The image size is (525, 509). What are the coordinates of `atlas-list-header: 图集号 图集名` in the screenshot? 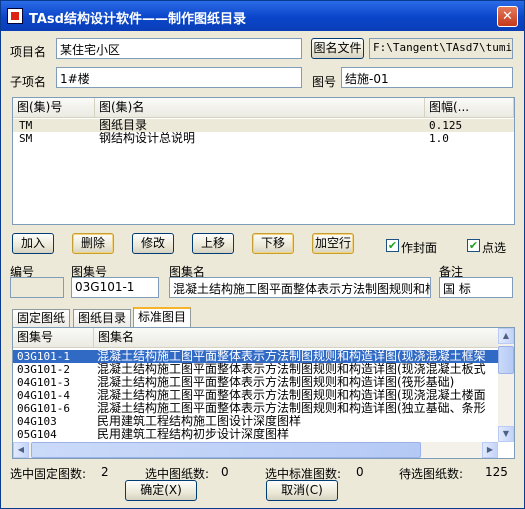 It's located at (263, 338).